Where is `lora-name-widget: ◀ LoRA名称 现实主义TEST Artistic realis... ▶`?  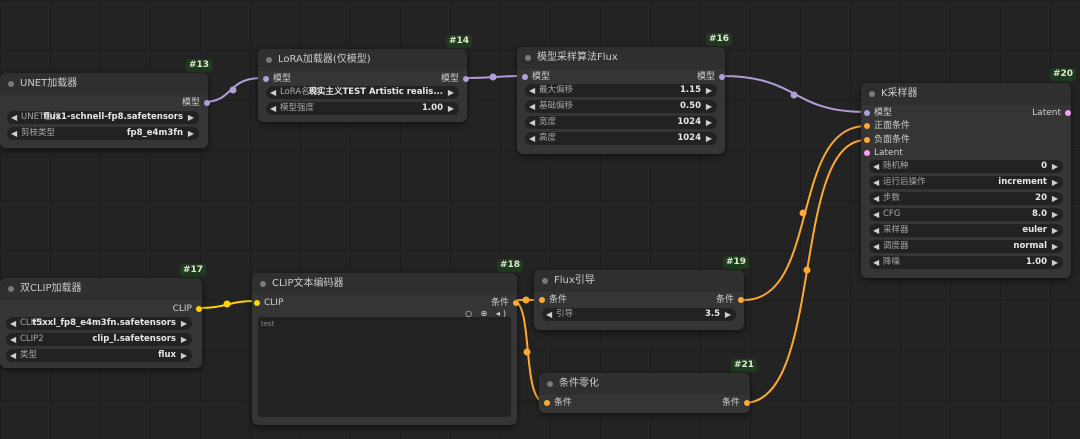
lora-name-widget: ◀ LoRA名称 现实主义TEST Artistic realis... ▶ is located at coordinates (362, 92).